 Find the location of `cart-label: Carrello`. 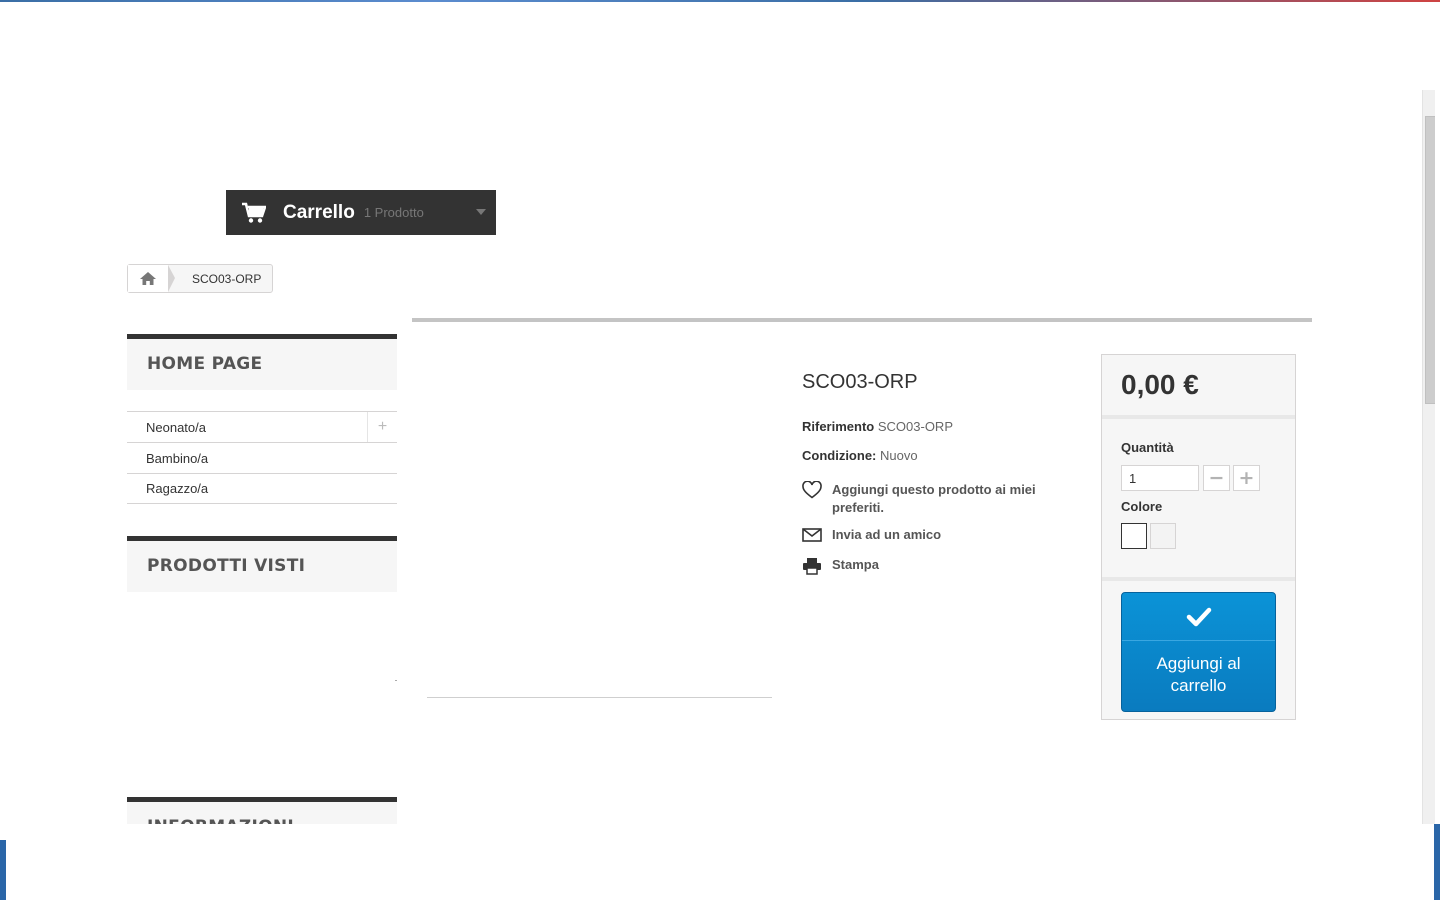

cart-label: Carrello is located at coordinates (319, 212).